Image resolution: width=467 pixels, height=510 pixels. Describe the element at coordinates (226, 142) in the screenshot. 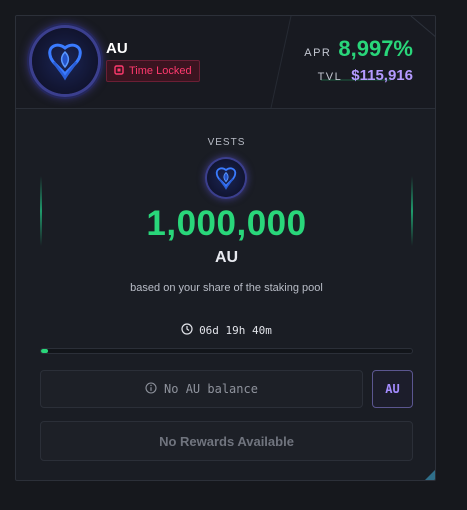

I see `vests-label: VESTS` at that location.